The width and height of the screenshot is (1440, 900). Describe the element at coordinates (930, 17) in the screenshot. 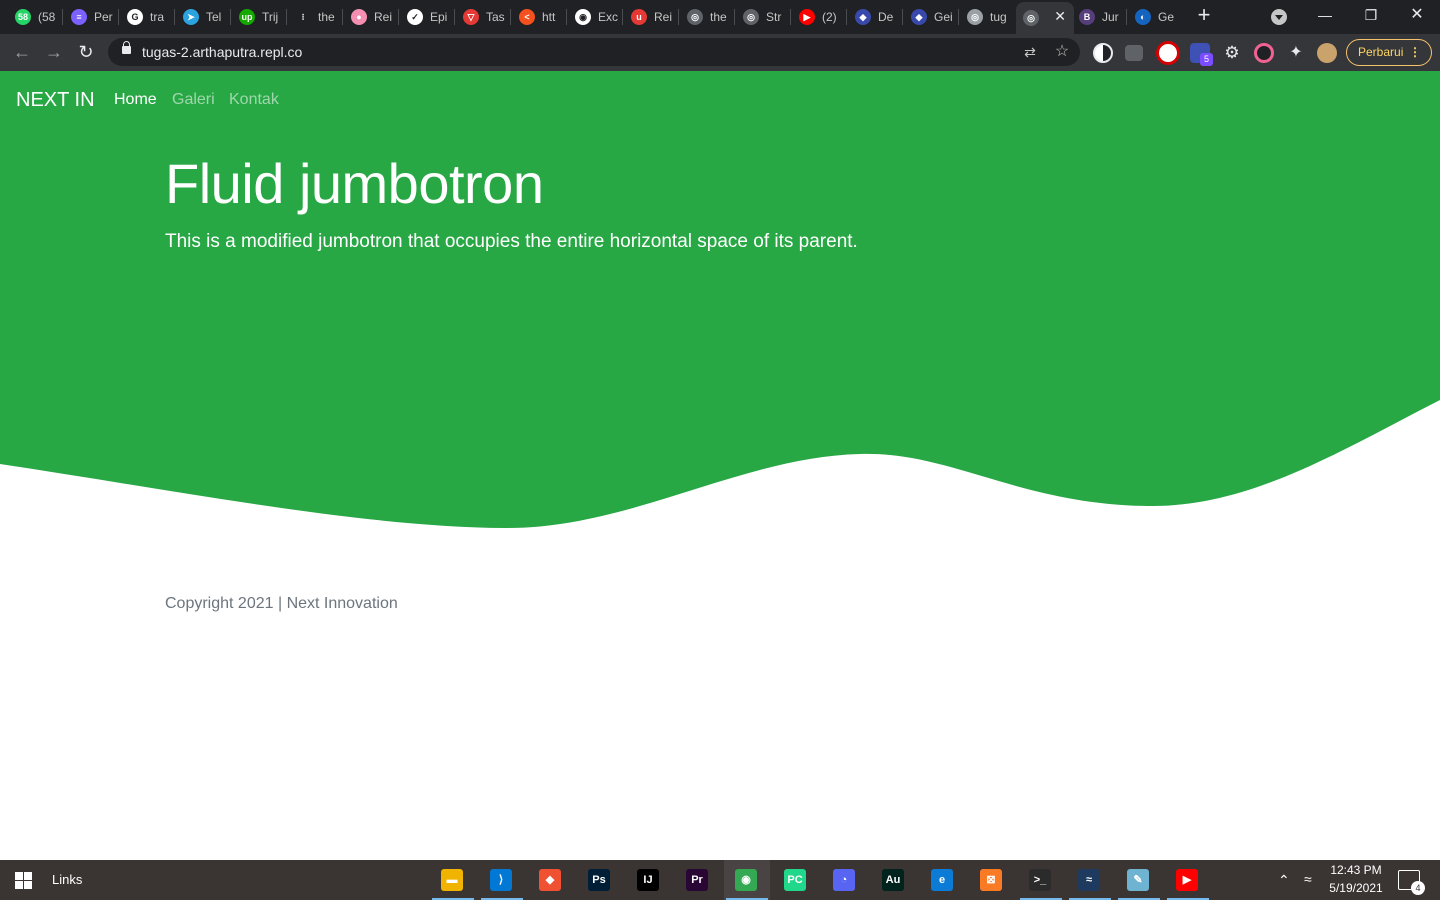

I see `browser-tab: ◆ Gei` at that location.